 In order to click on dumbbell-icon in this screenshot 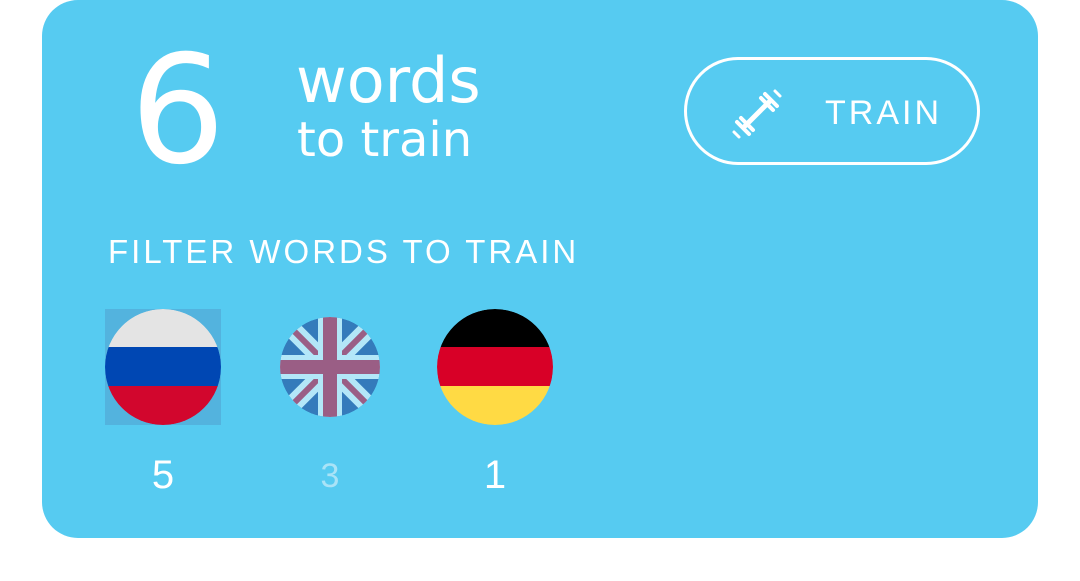, I will do `click(757, 114)`.